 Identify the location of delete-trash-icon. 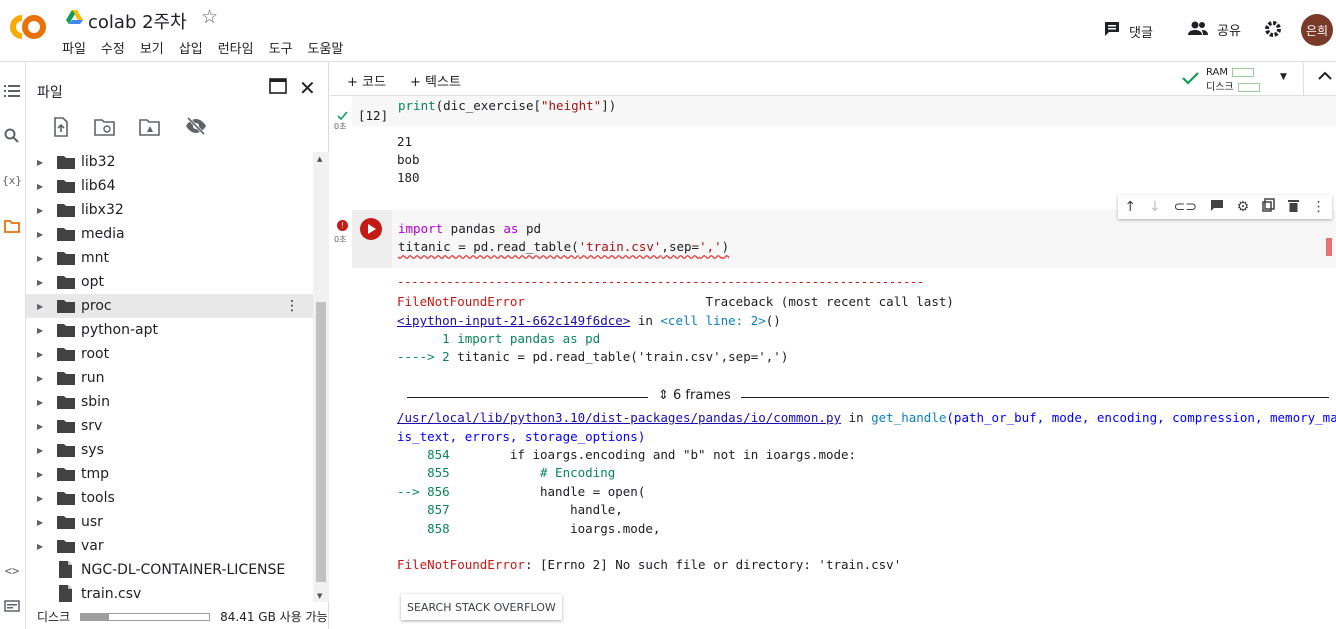
(1293, 207).